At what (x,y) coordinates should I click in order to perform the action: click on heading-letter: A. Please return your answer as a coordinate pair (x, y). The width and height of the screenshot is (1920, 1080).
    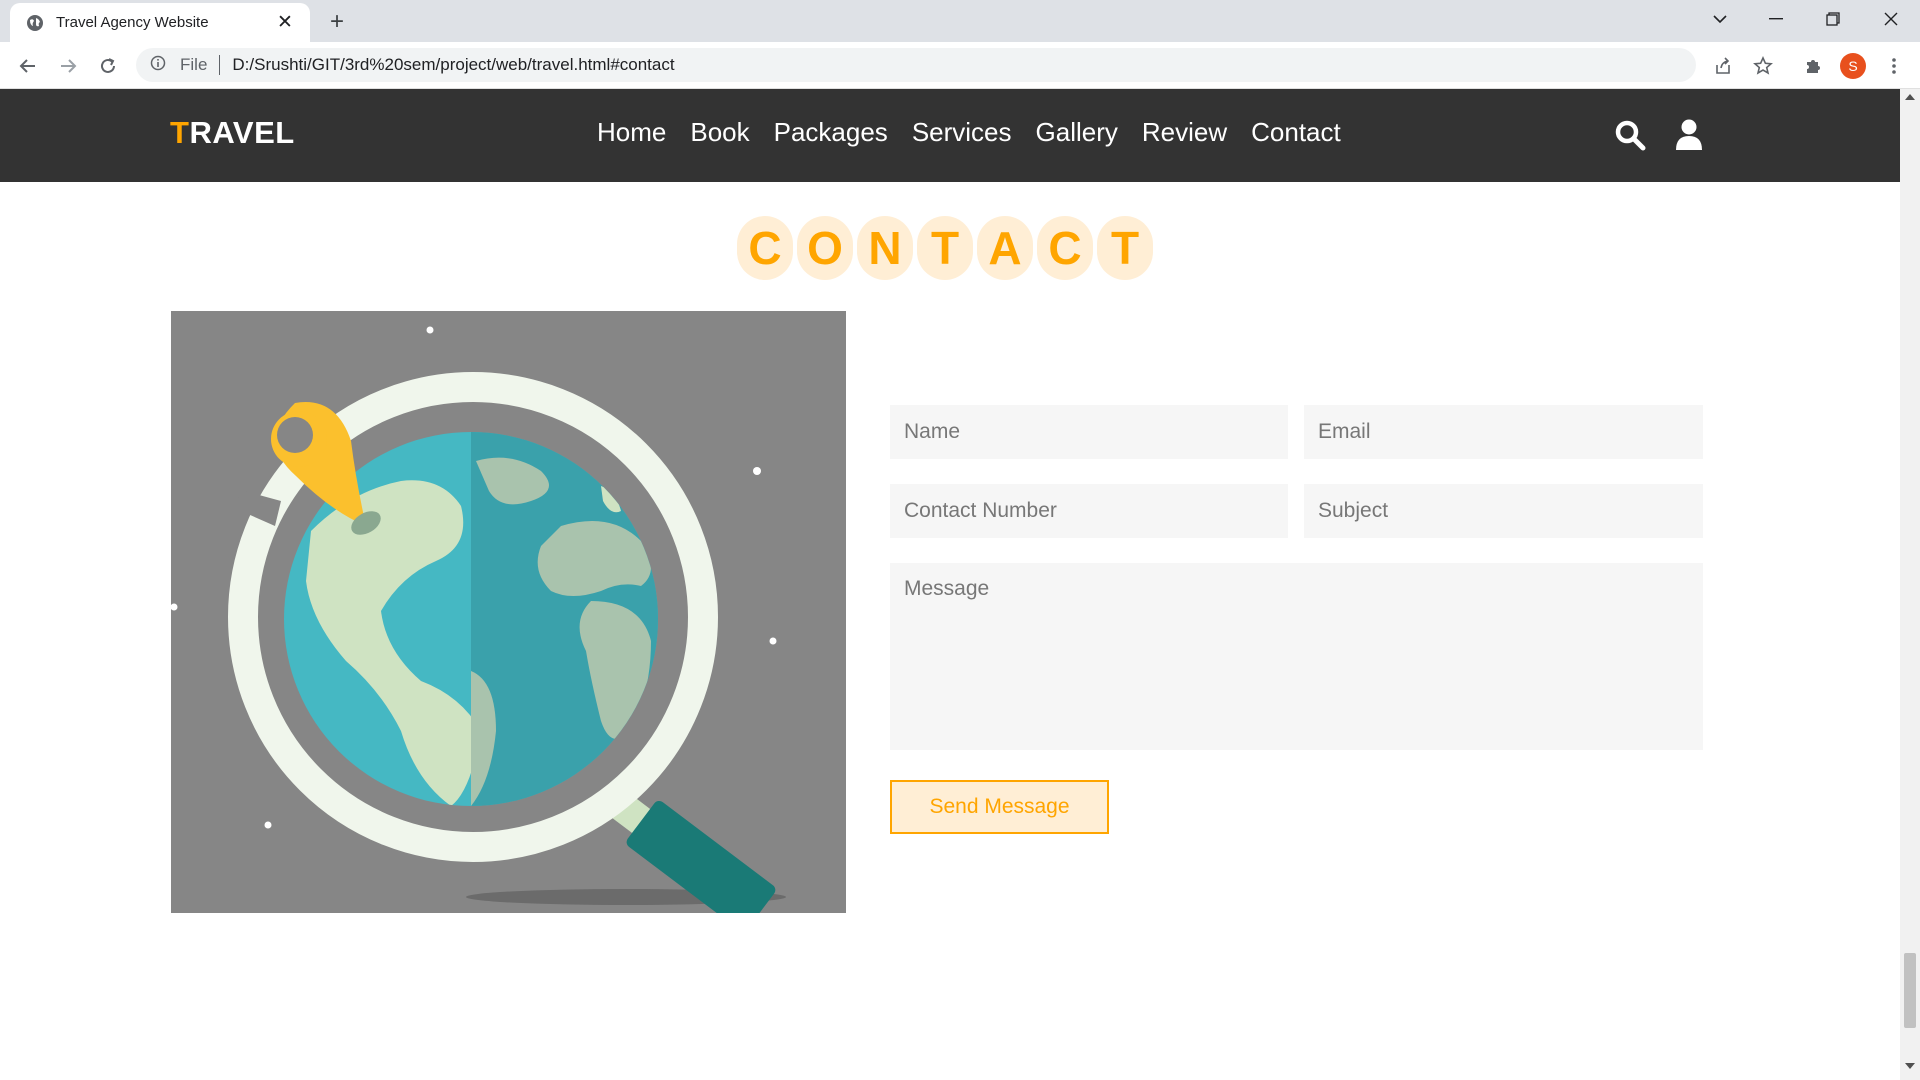
    Looking at the image, I should click on (1005, 248).